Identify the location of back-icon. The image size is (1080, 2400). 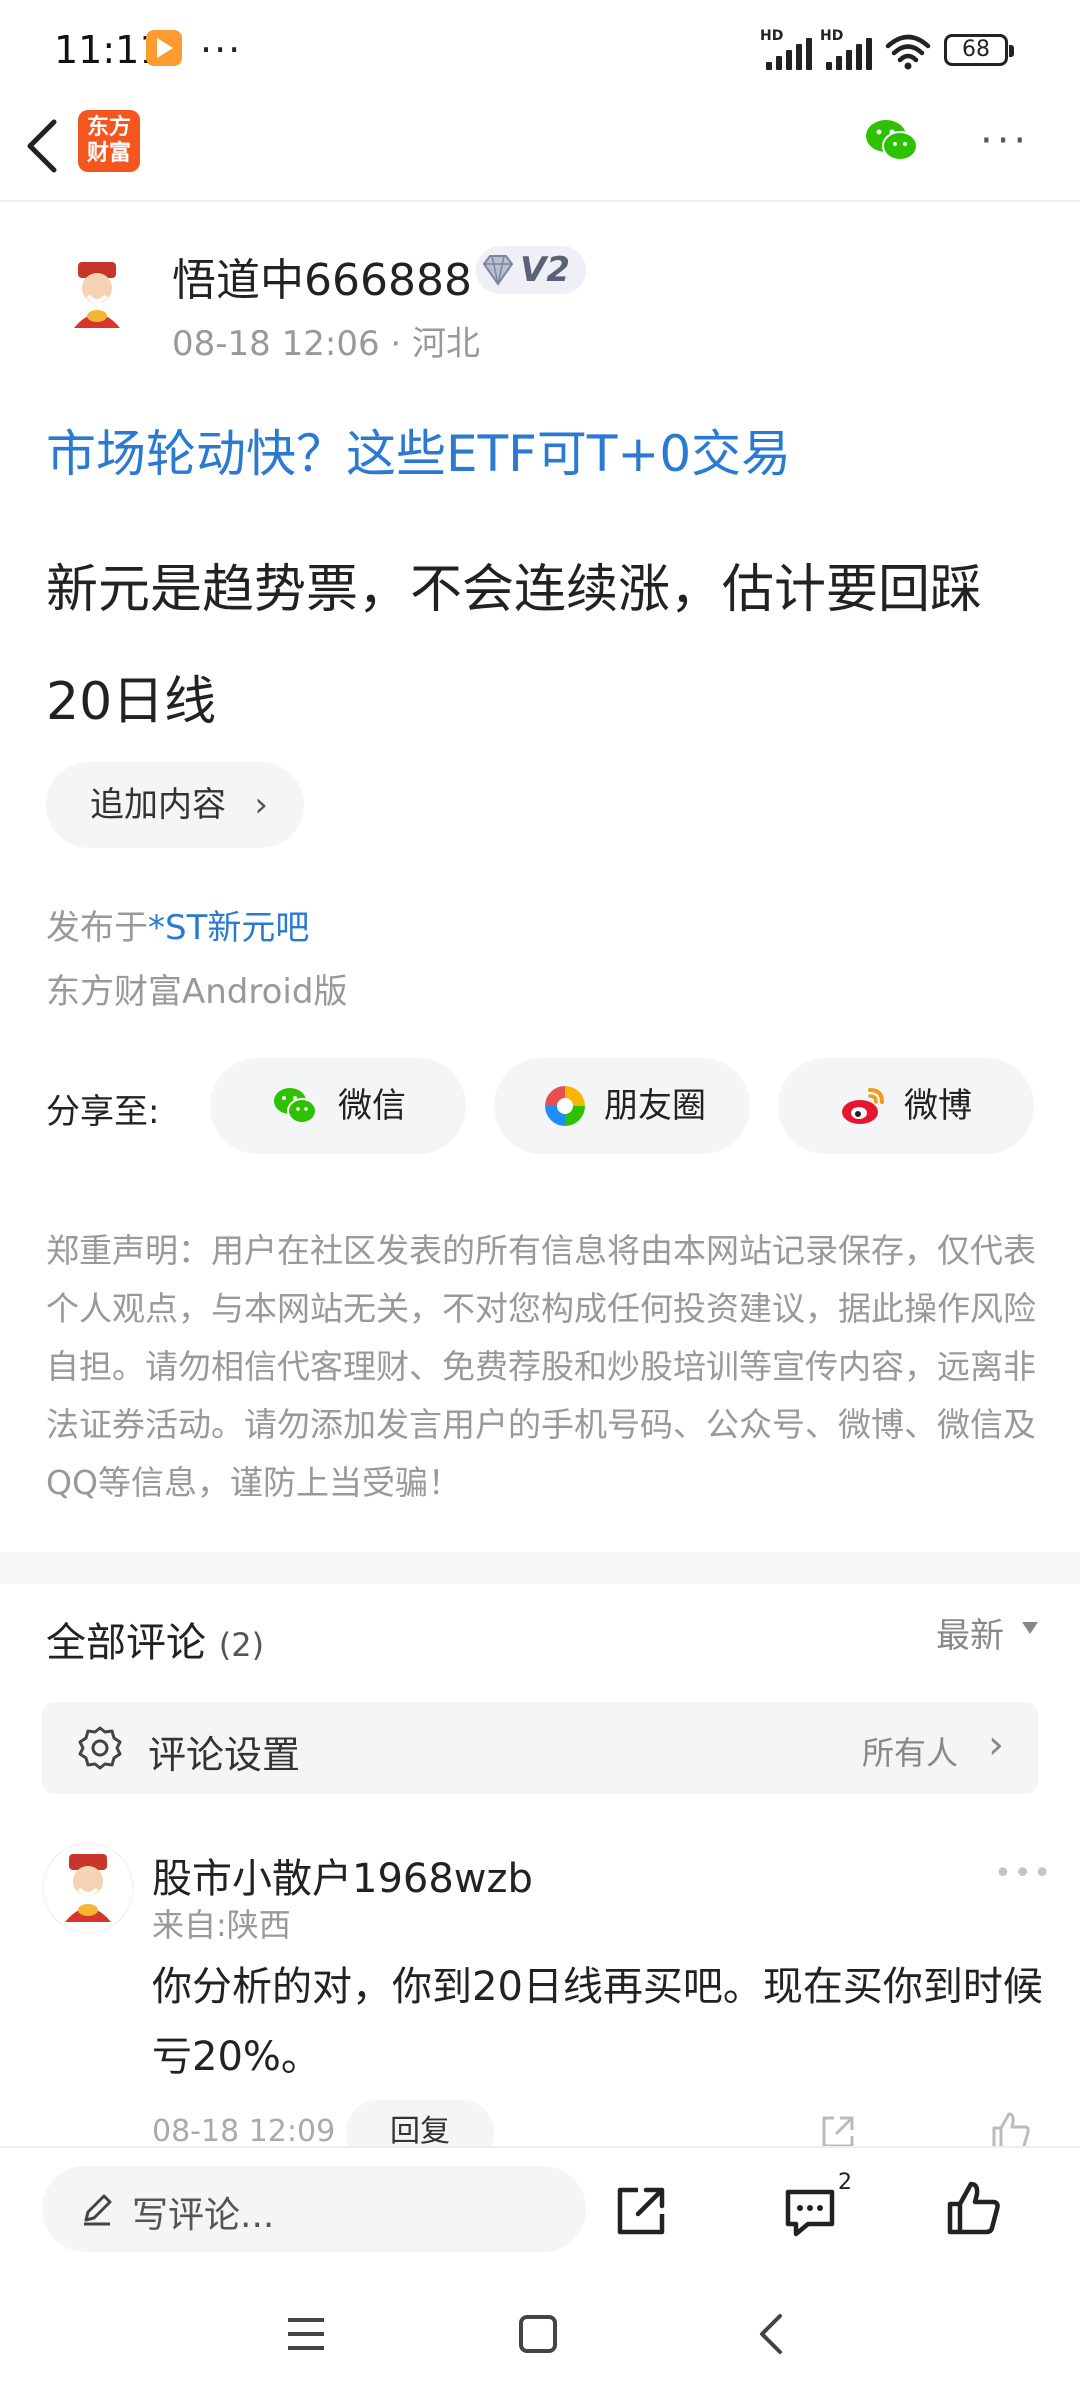
(771, 2334).